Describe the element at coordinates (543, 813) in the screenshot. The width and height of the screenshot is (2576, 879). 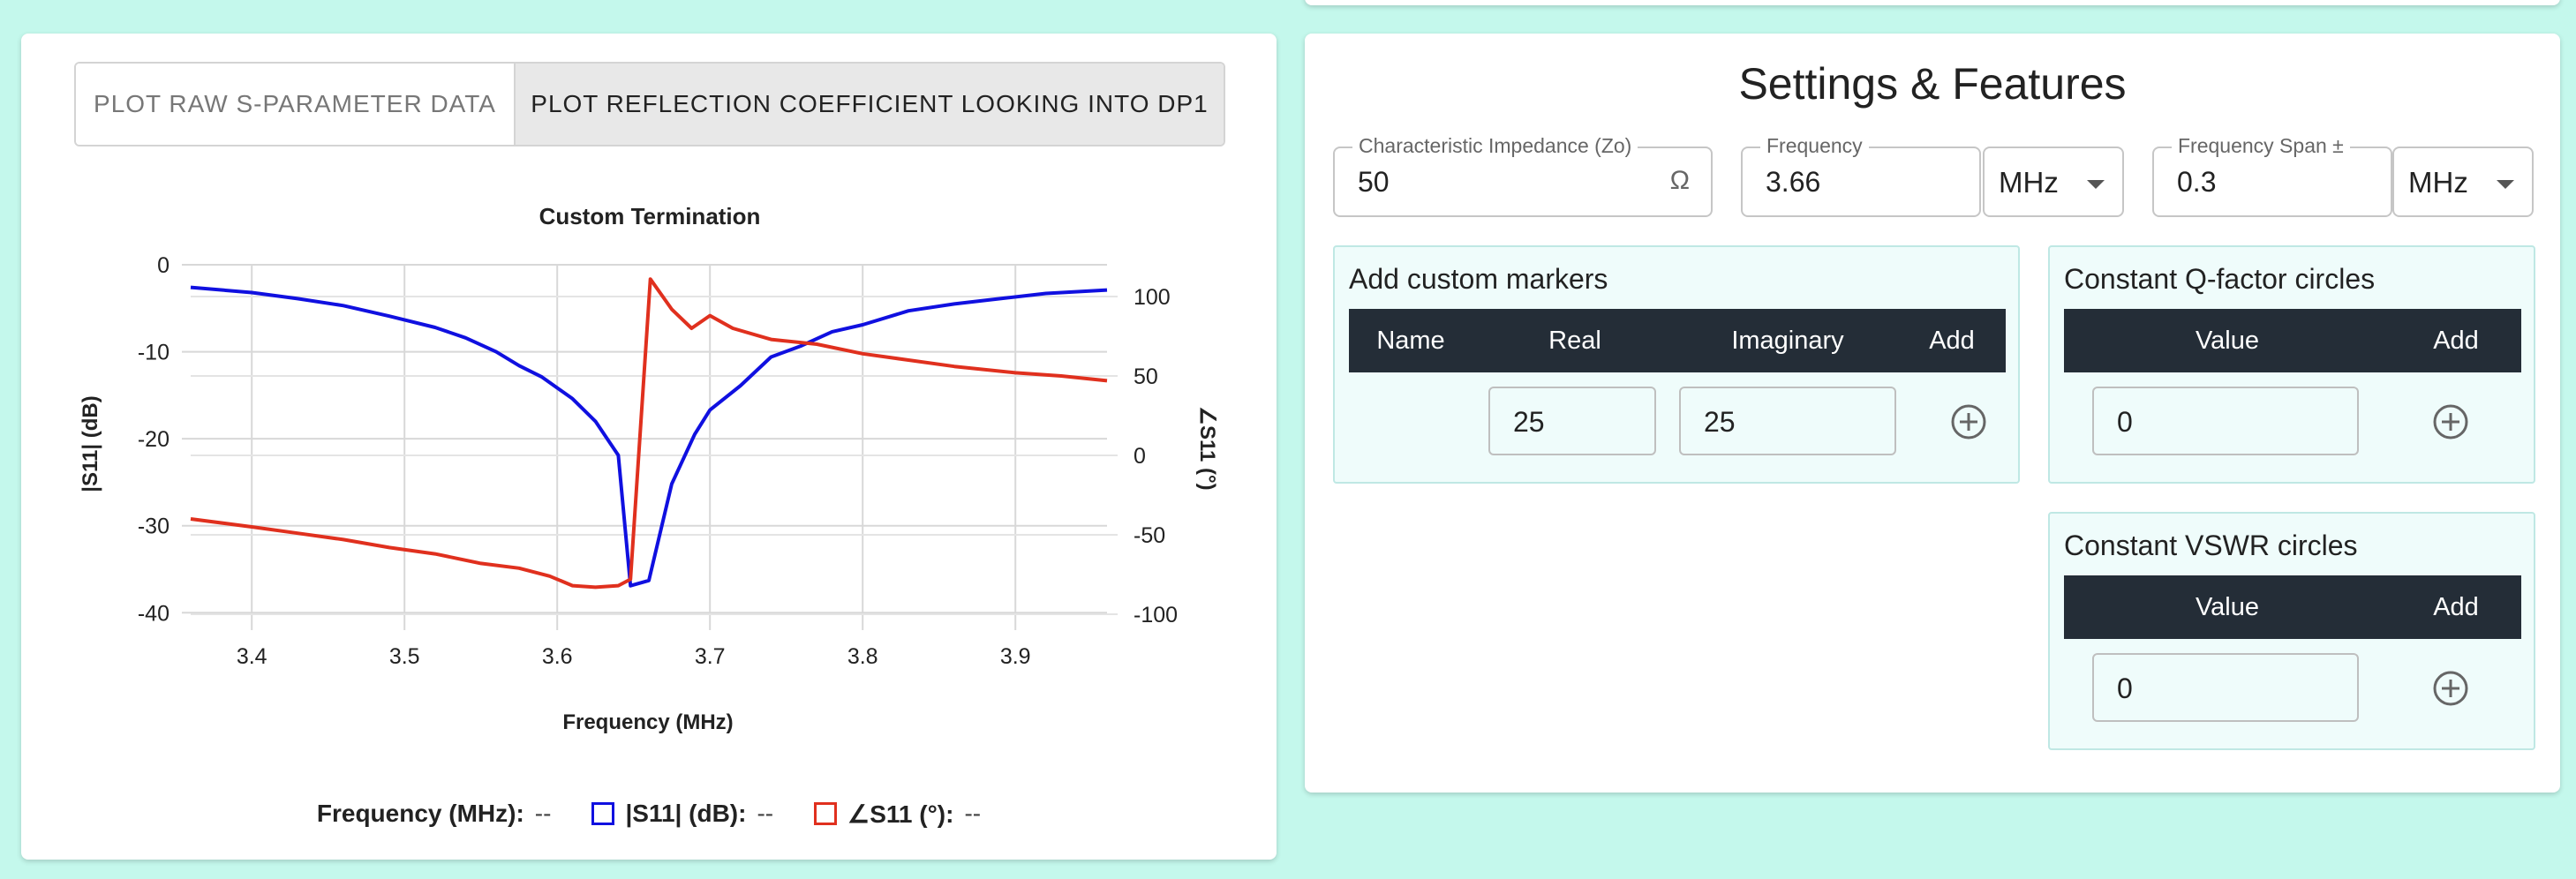
I see `readout-frequency-value: --` at that location.